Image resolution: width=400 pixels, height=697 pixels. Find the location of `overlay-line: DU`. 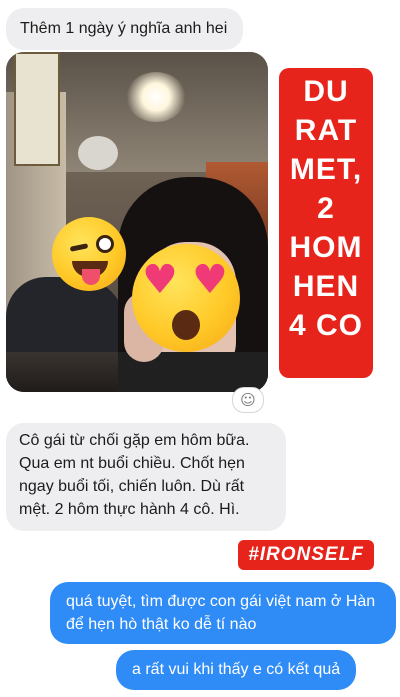

overlay-line: DU is located at coordinates (326, 91).